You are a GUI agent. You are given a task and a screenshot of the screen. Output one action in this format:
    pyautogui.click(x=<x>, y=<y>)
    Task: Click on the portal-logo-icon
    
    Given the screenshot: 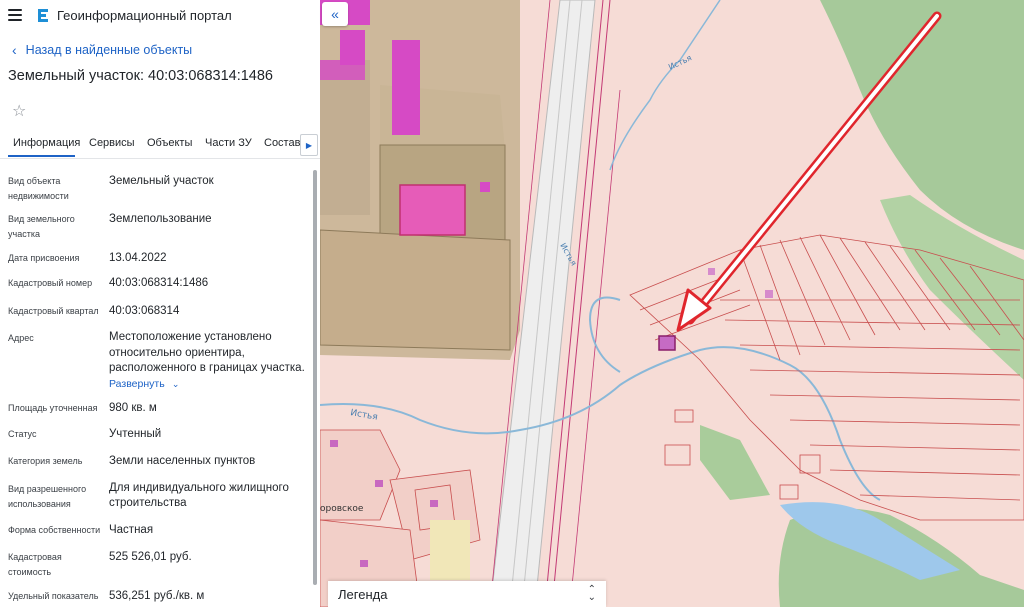 What is the action you would take?
    pyautogui.click(x=43, y=15)
    